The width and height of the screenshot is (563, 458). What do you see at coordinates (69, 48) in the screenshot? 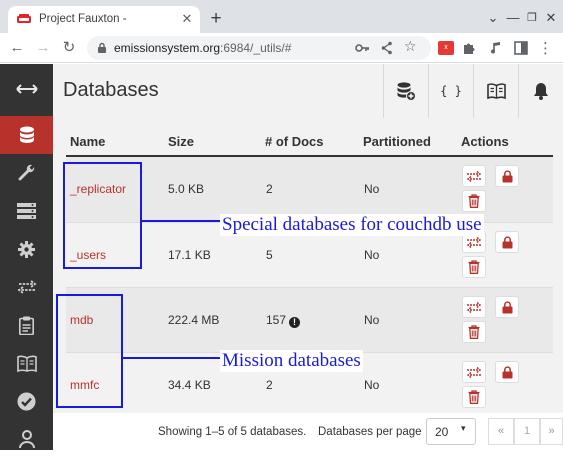
I see `reload-icon: ↻` at bounding box center [69, 48].